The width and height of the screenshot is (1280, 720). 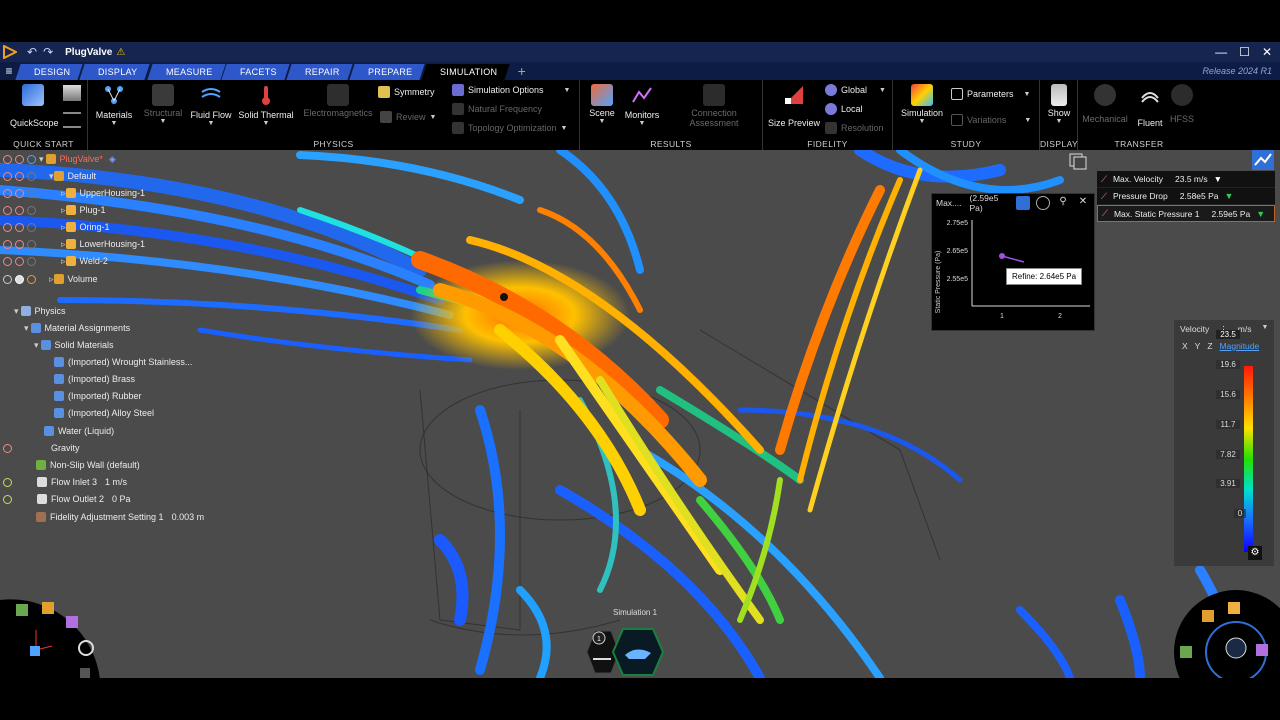 What do you see at coordinates (72, 93) in the screenshot?
I see `layers-icon` at bounding box center [72, 93].